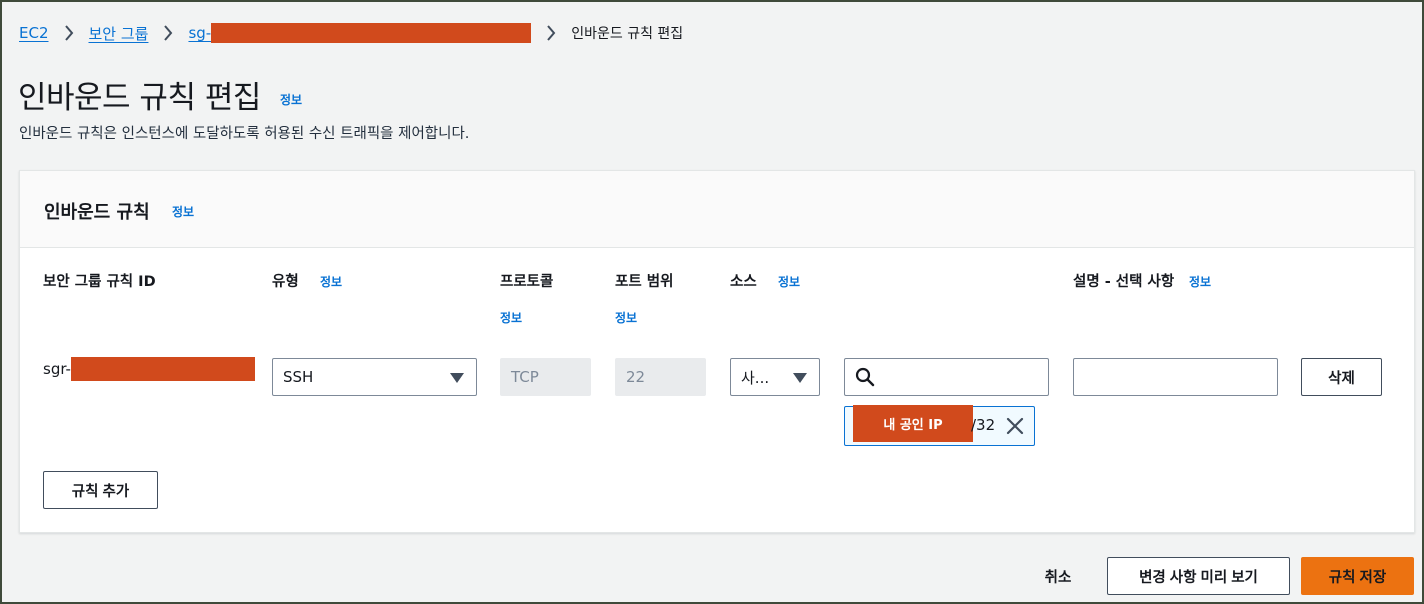 The height and width of the screenshot is (604, 1424). What do you see at coordinates (139, 98) in the screenshot?
I see `page-title: 인바운드 규칙 편집` at bounding box center [139, 98].